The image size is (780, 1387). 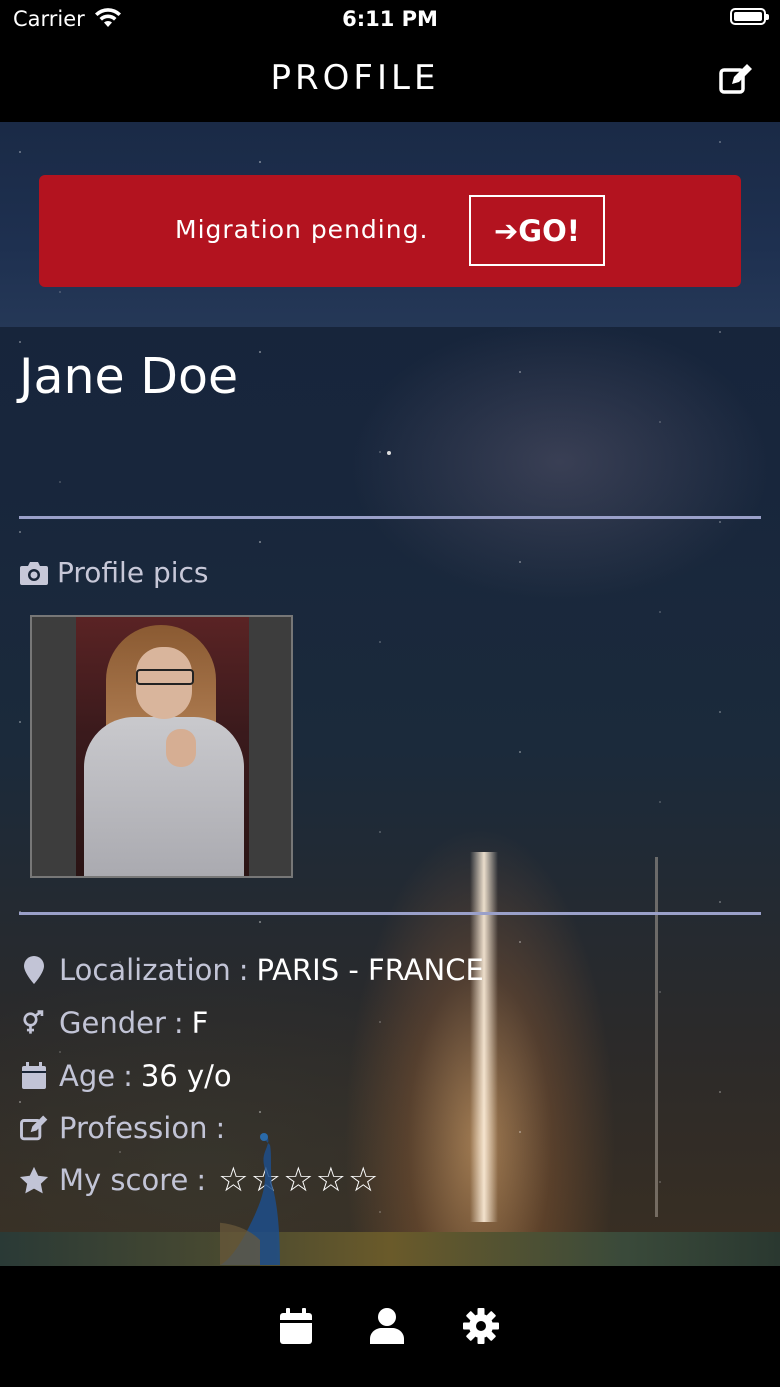 I want to click on tab-profile, so click(x=387, y=1326).